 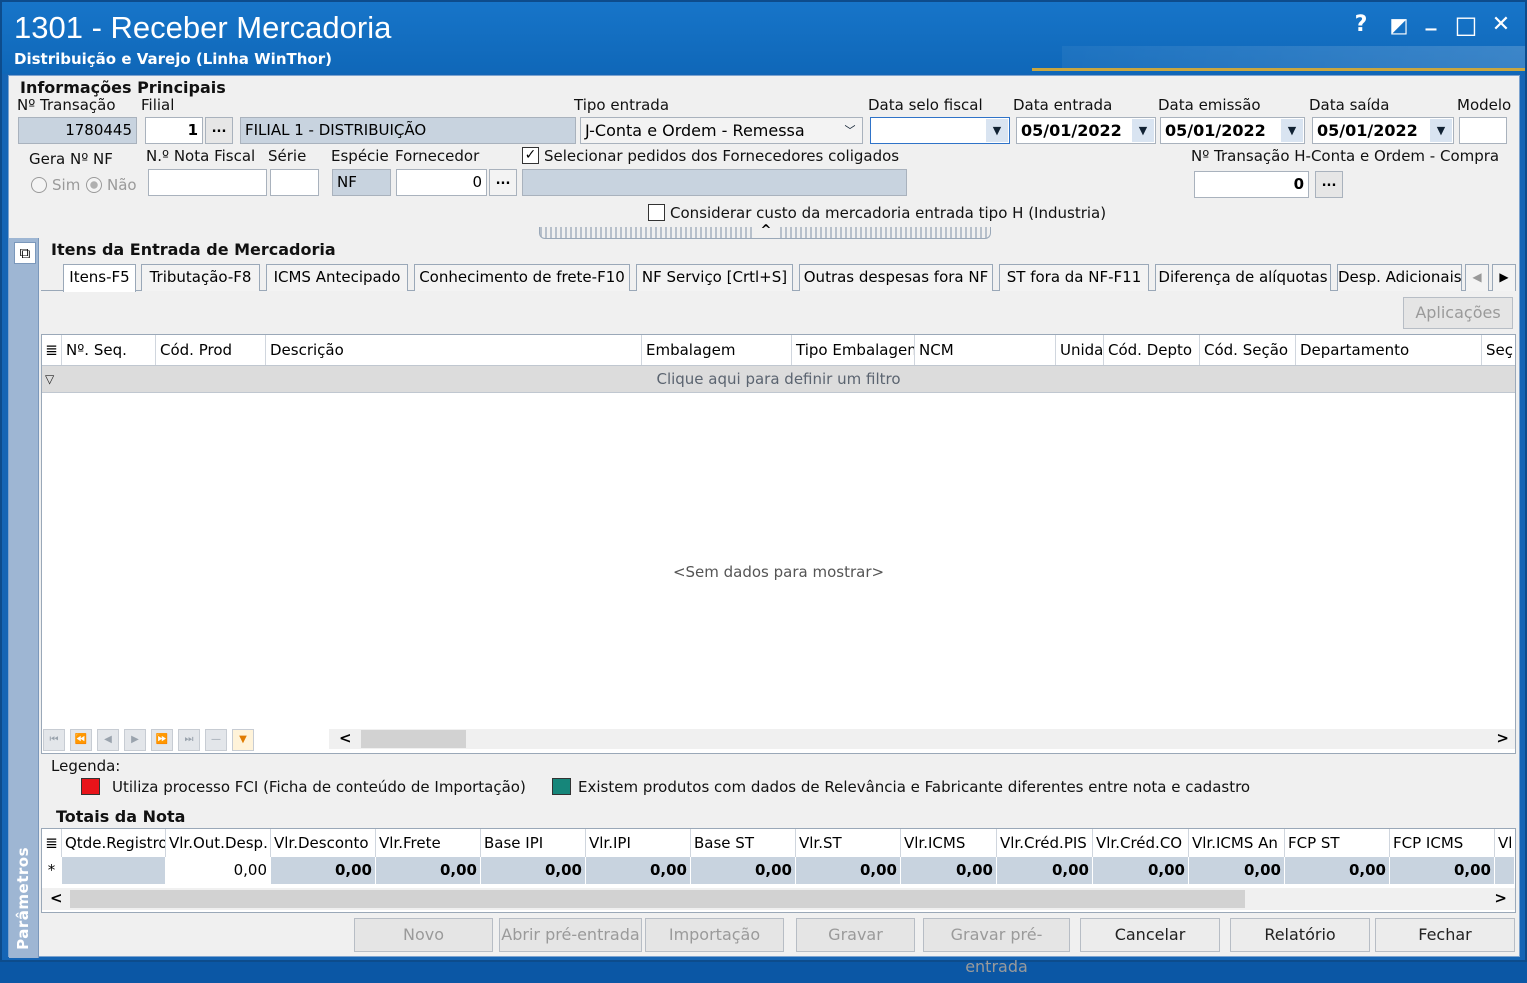 I want to click on chevron-up-icon: ^, so click(x=766, y=231).